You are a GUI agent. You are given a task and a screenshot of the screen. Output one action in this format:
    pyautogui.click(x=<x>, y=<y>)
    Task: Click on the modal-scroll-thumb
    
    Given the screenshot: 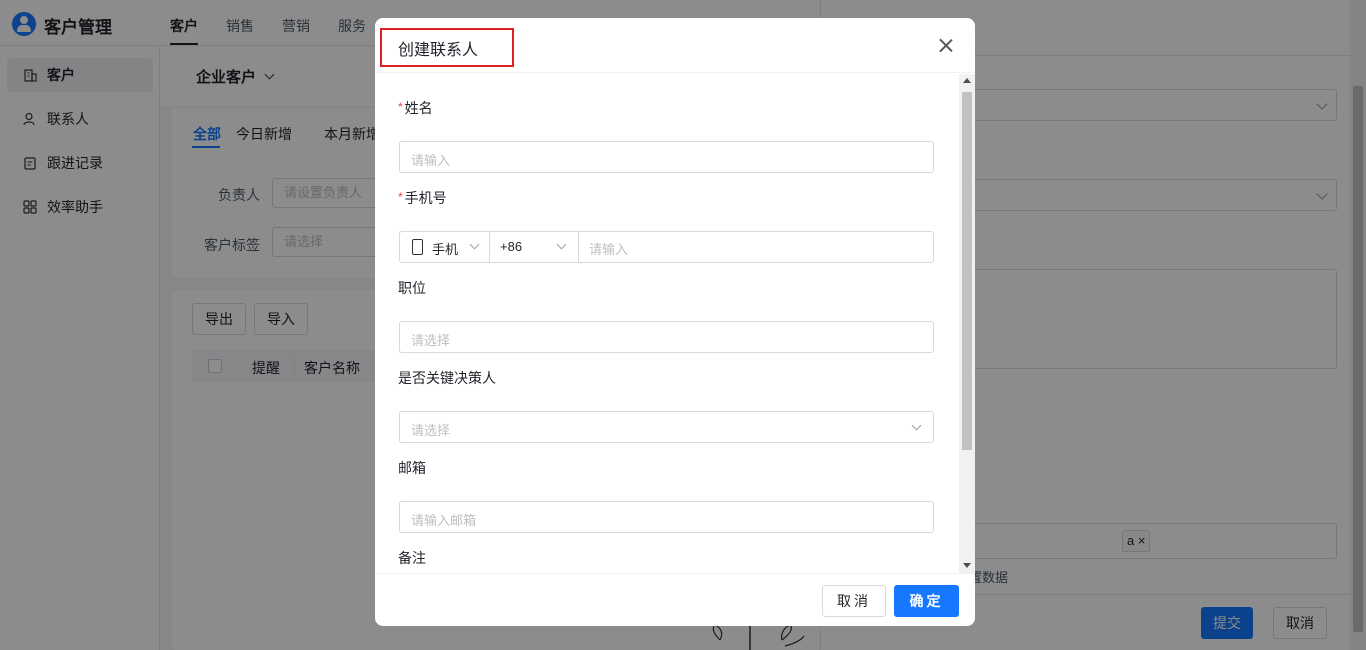 What is the action you would take?
    pyautogui.click(x=967, y=271)
    